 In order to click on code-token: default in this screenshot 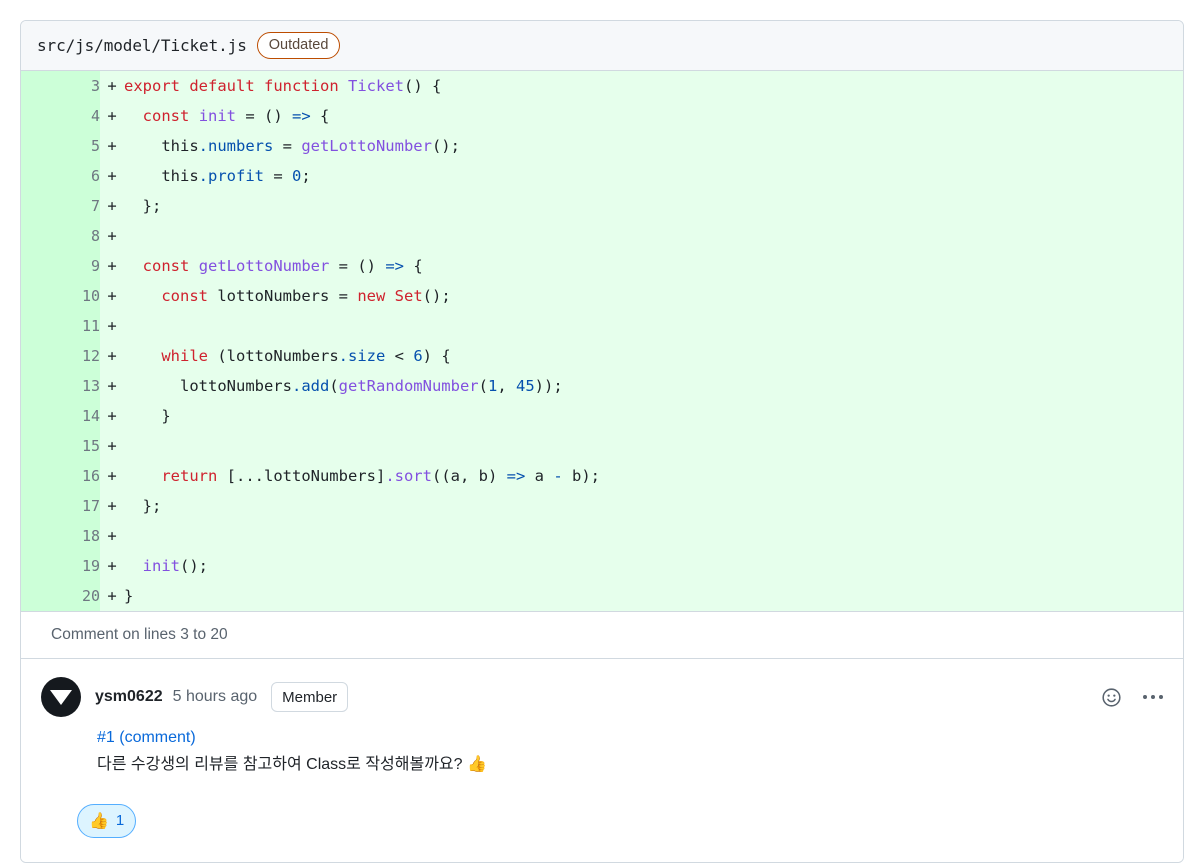, I will do `click(222, 86)`.